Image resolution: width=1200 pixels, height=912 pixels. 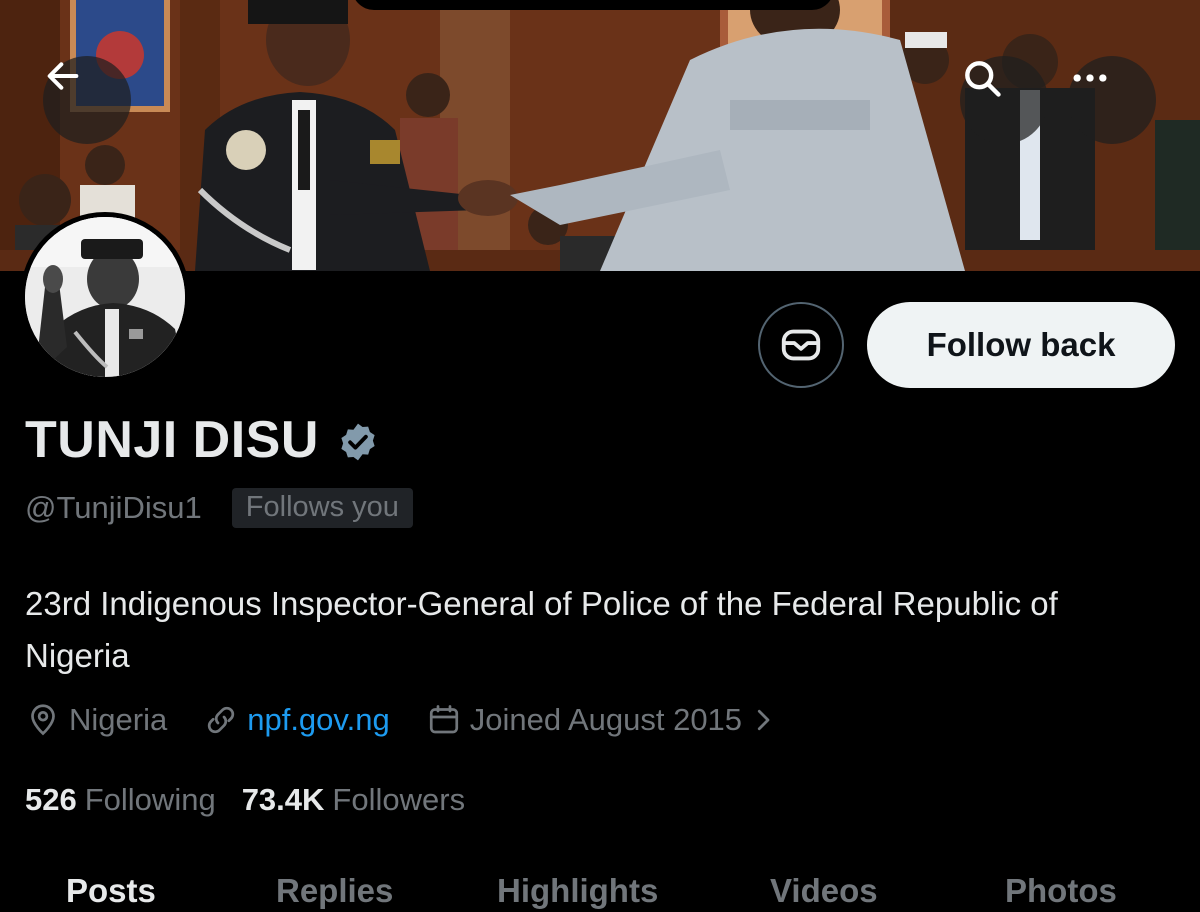 What do you see at coordinates (219, 508) in the screenshot?
I see `handle-row: @TunjiDisu1 Follows you` at bounding box center [219, 508].